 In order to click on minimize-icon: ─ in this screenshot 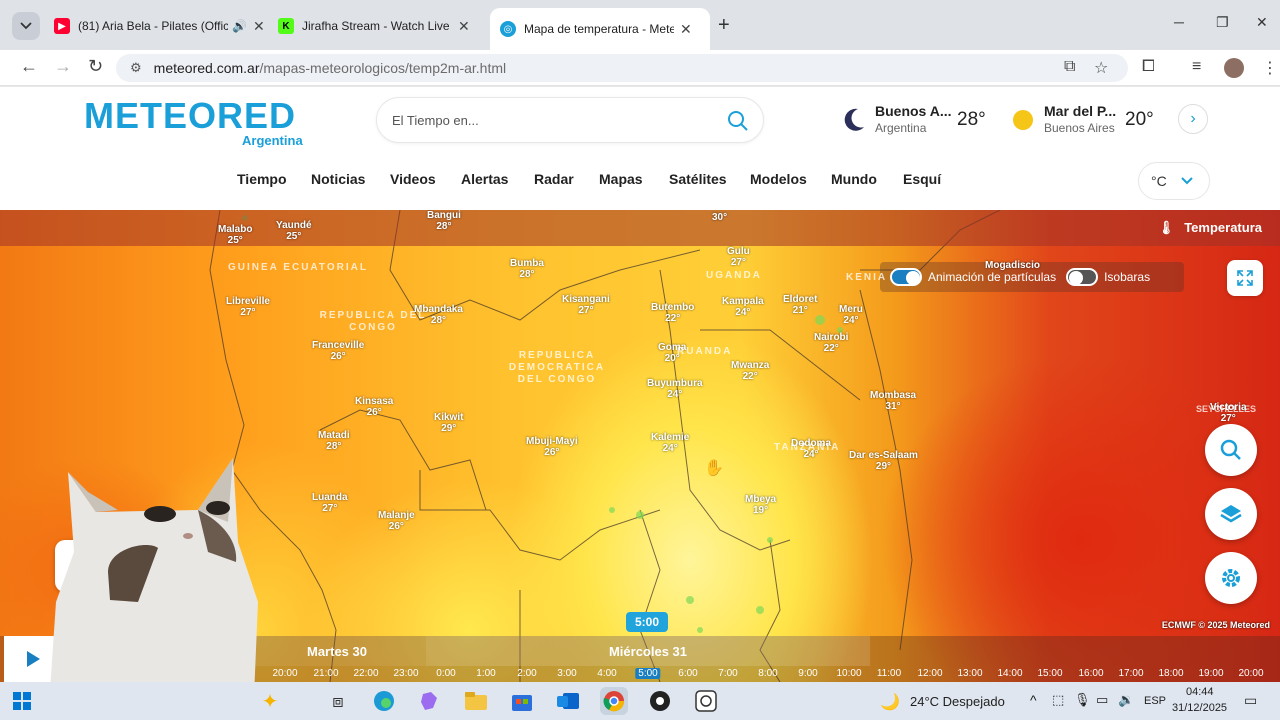, I will do `click(1179, 22)`.